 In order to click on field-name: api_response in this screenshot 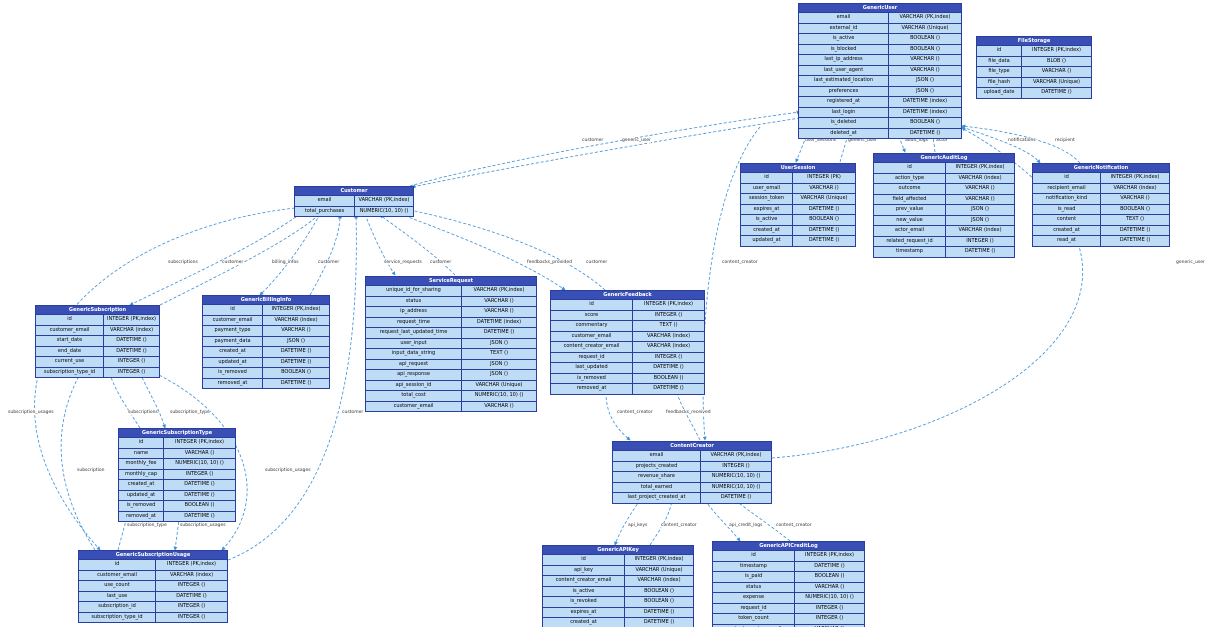, I will do `click(414, 375)`.